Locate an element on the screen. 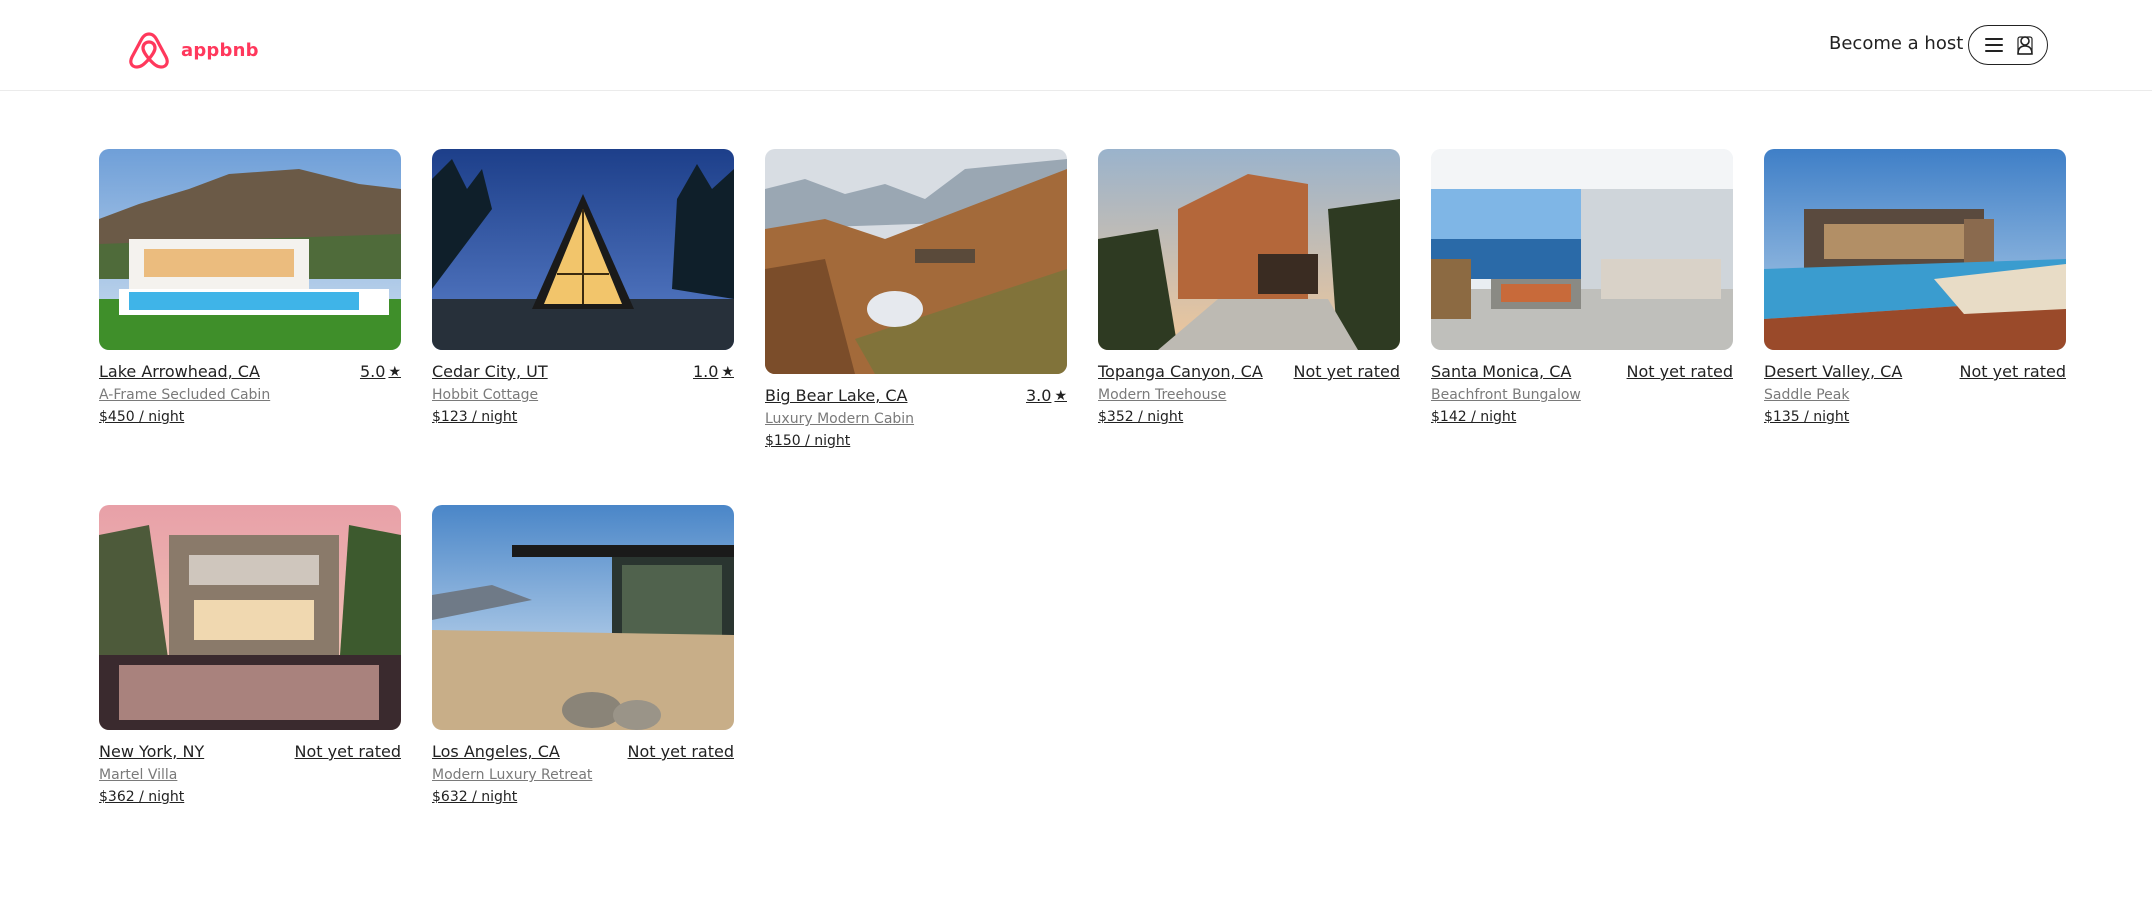 Image resolution: width=2152 pixels, height=924 pixels. listing-price: $150 / night is located at coordinates (916, 441).